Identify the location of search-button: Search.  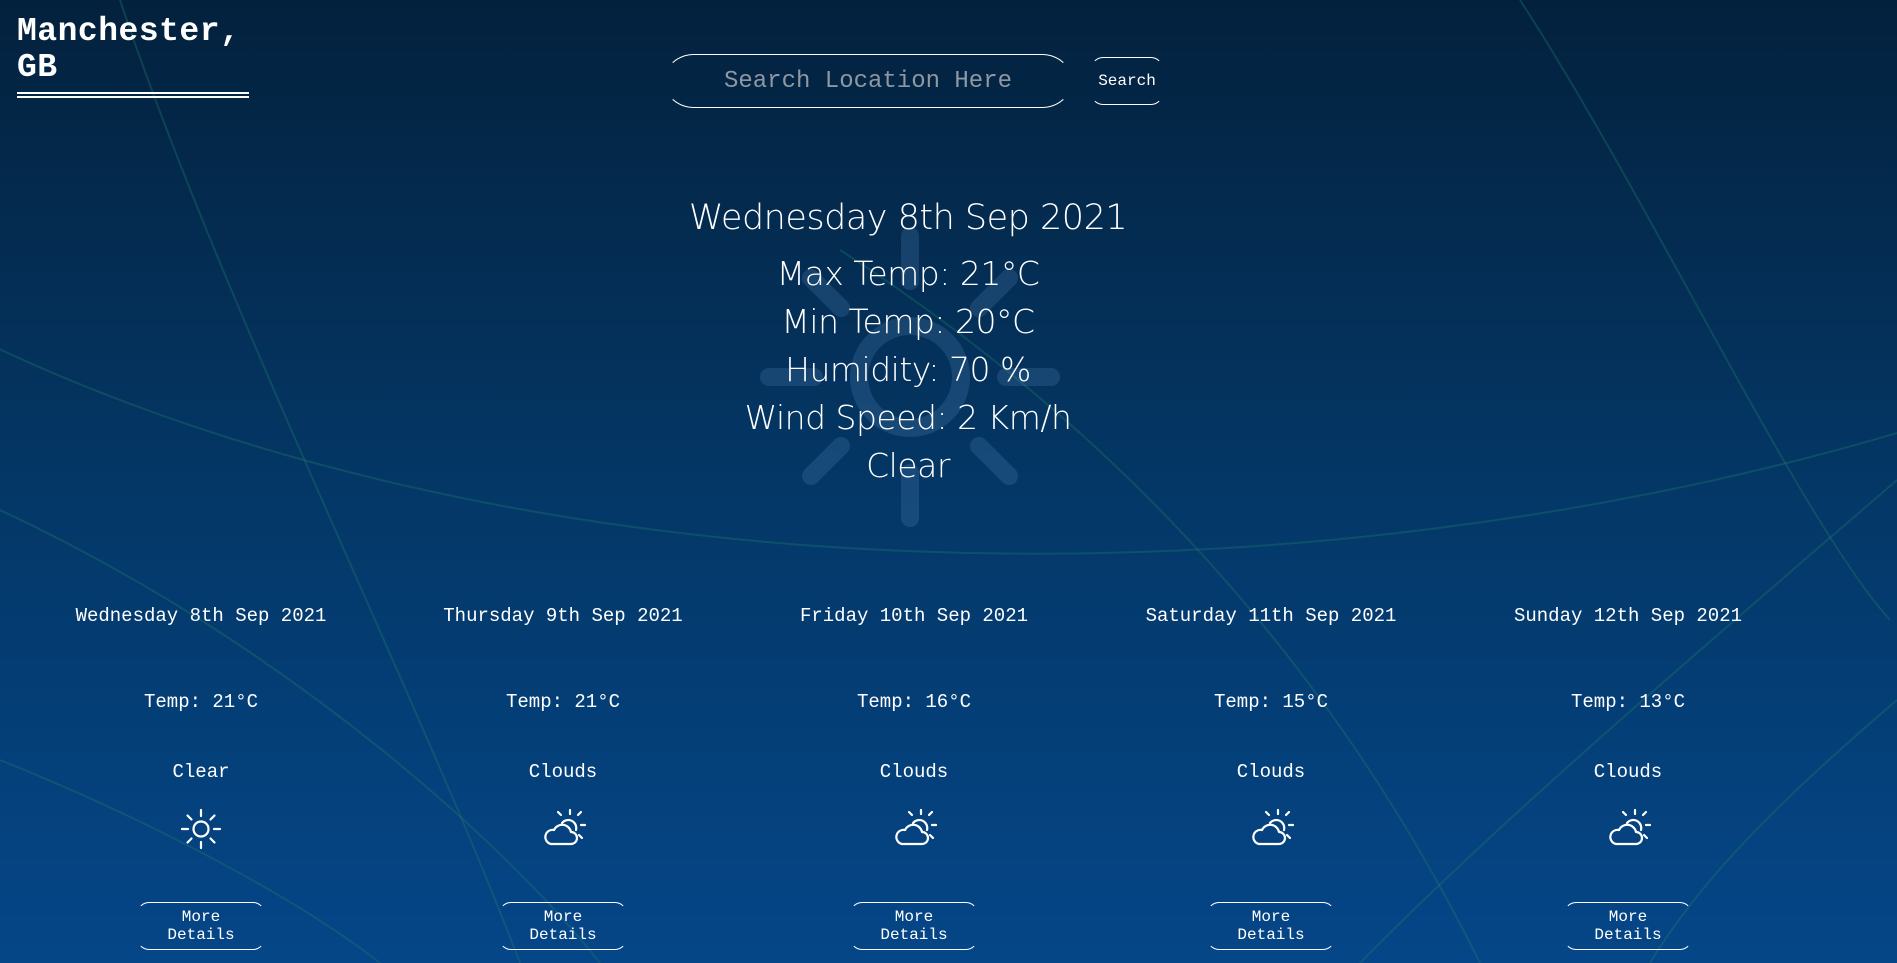
(1127, 81).